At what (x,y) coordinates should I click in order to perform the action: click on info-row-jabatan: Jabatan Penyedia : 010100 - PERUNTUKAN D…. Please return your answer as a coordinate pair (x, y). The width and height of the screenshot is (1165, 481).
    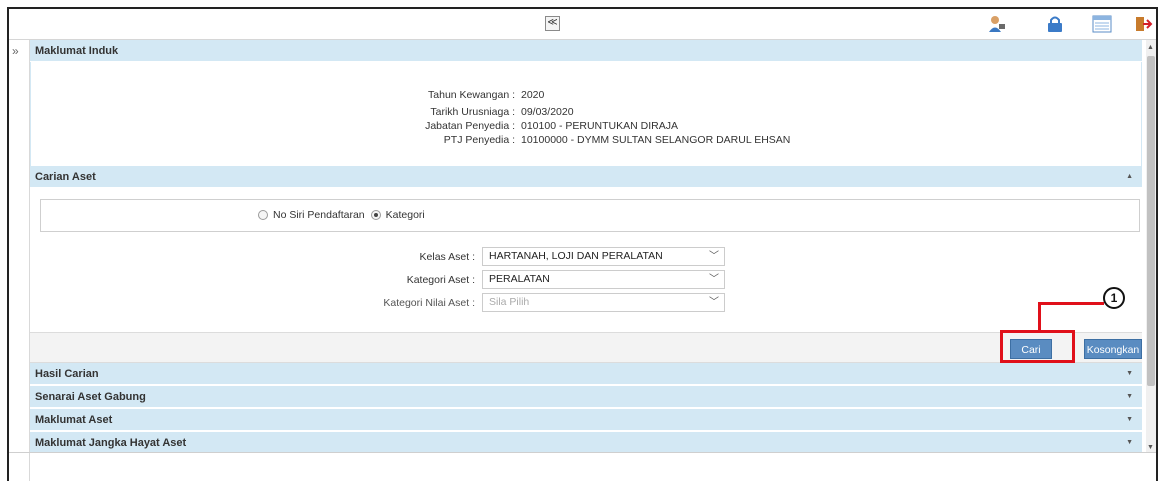
    Looking at the image, I should click on (587, 127).